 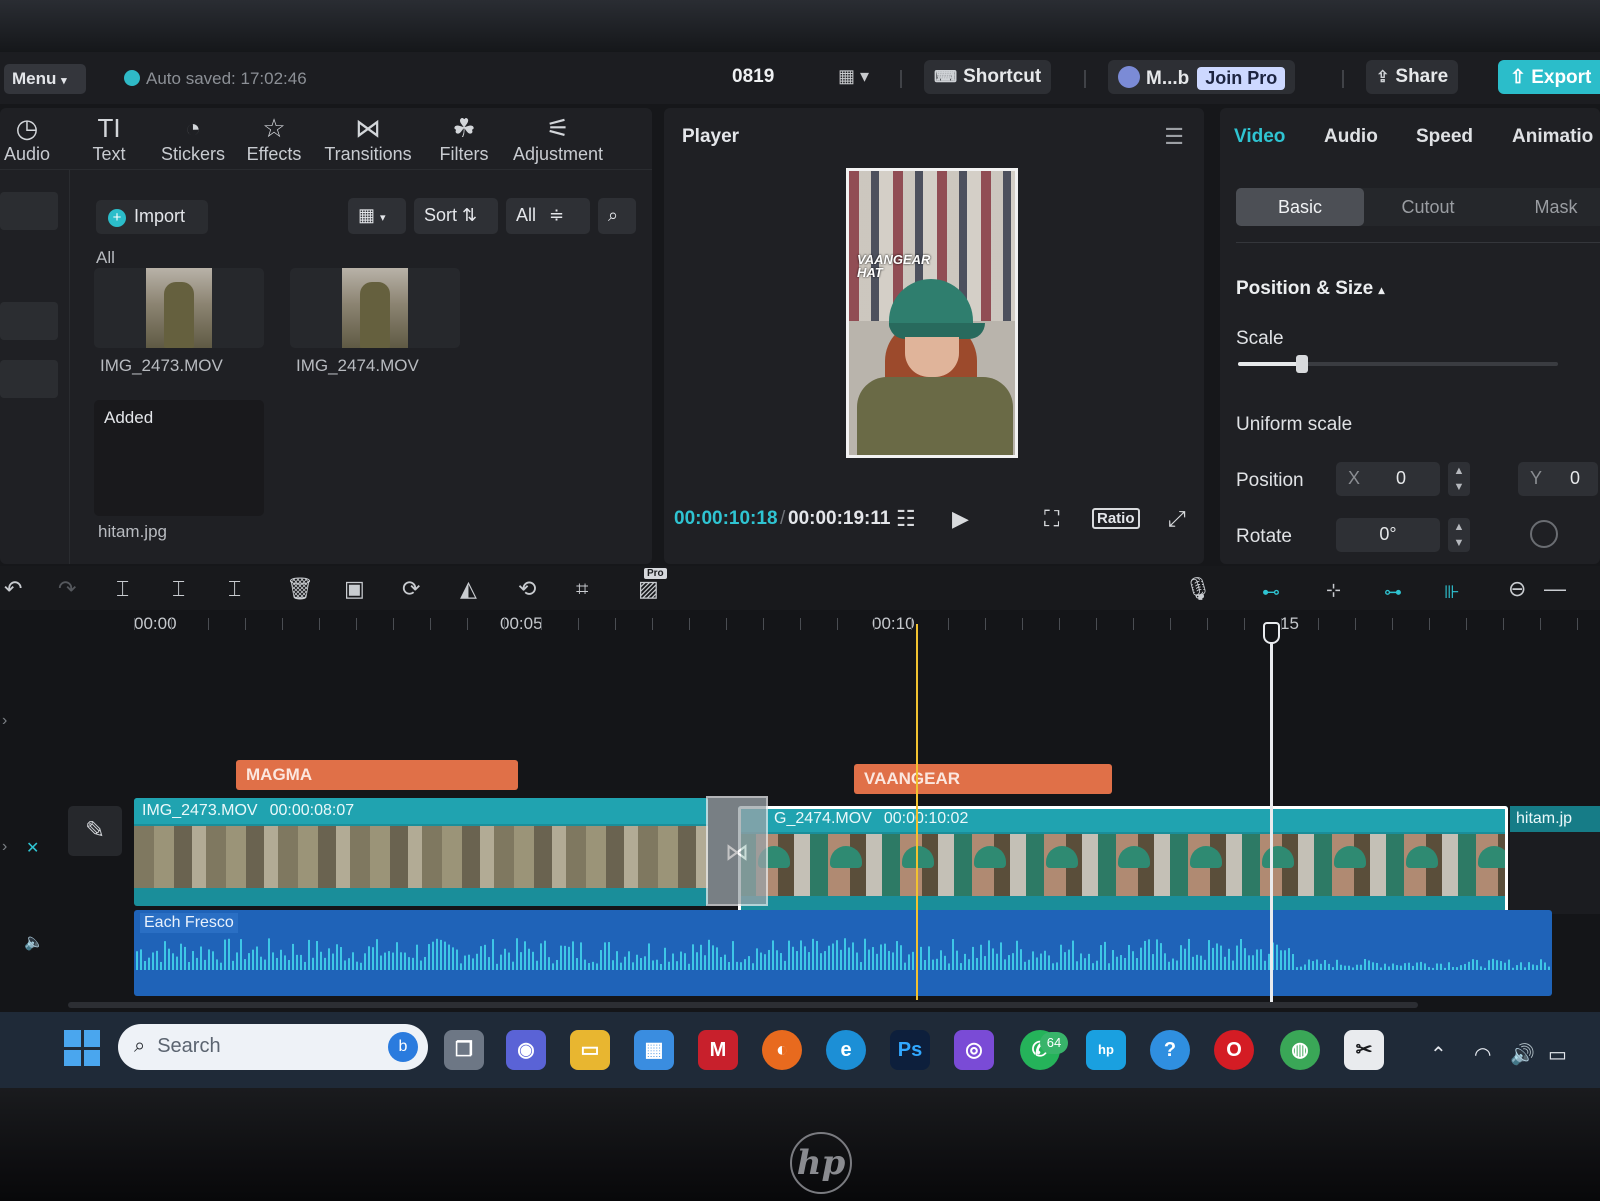 What do you see at coordinates (906, 519) in the screenshot?
I see `frame-grid-icon: ☷` at bounding box center [906, 519].